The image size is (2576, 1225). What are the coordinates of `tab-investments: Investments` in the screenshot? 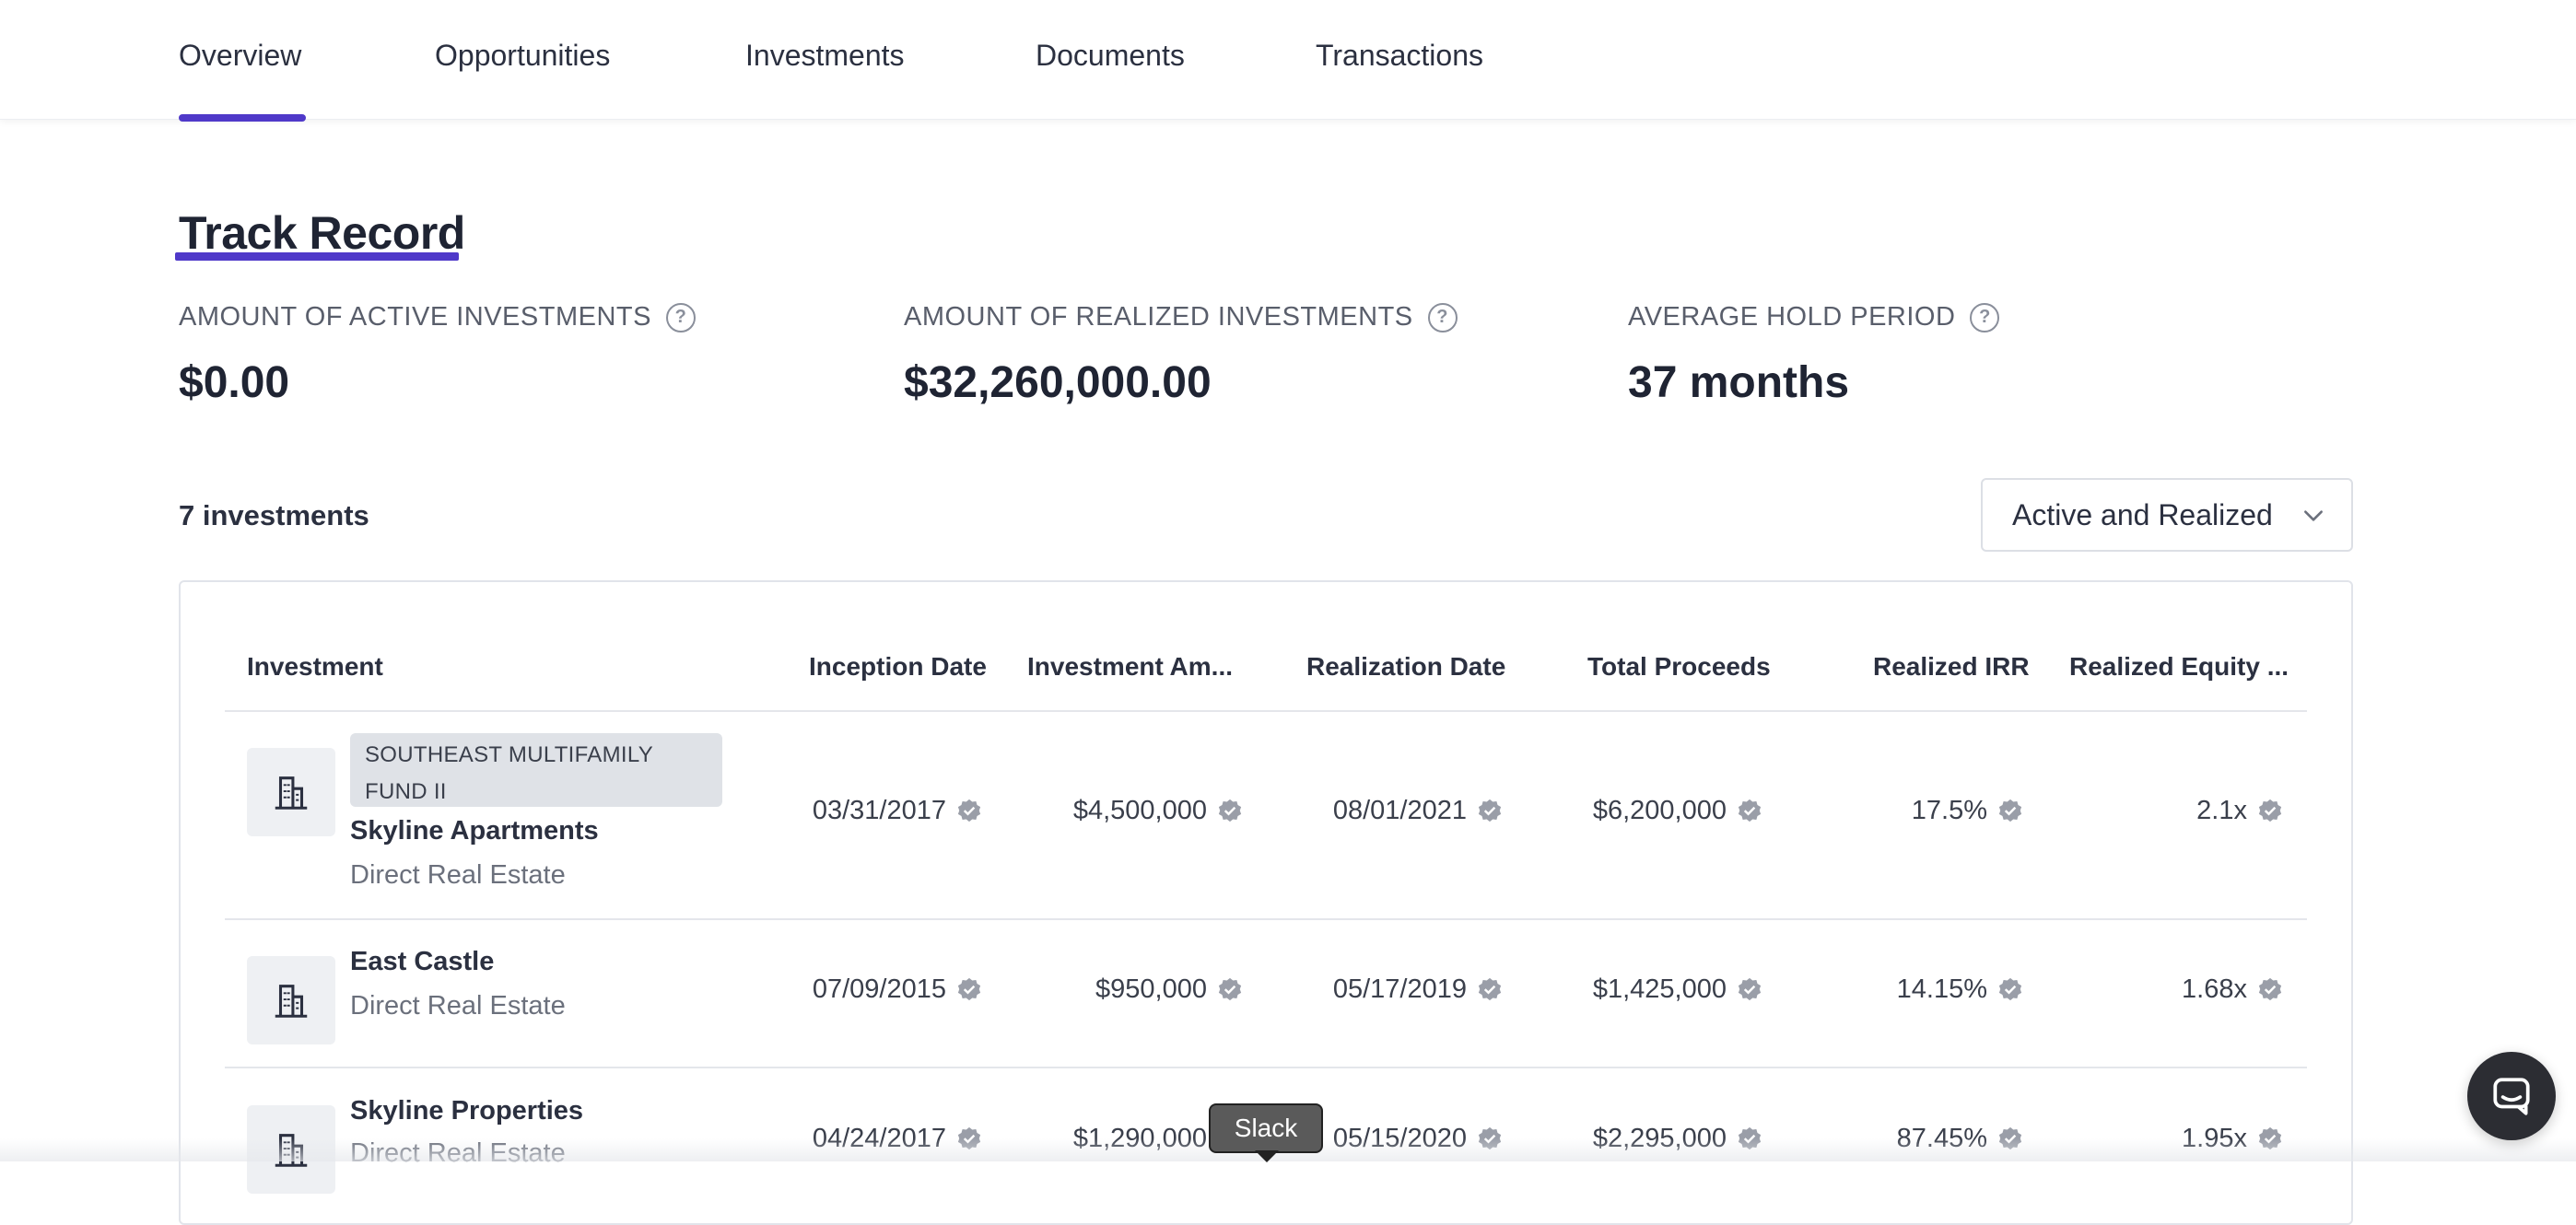 It's located at (825, 61).